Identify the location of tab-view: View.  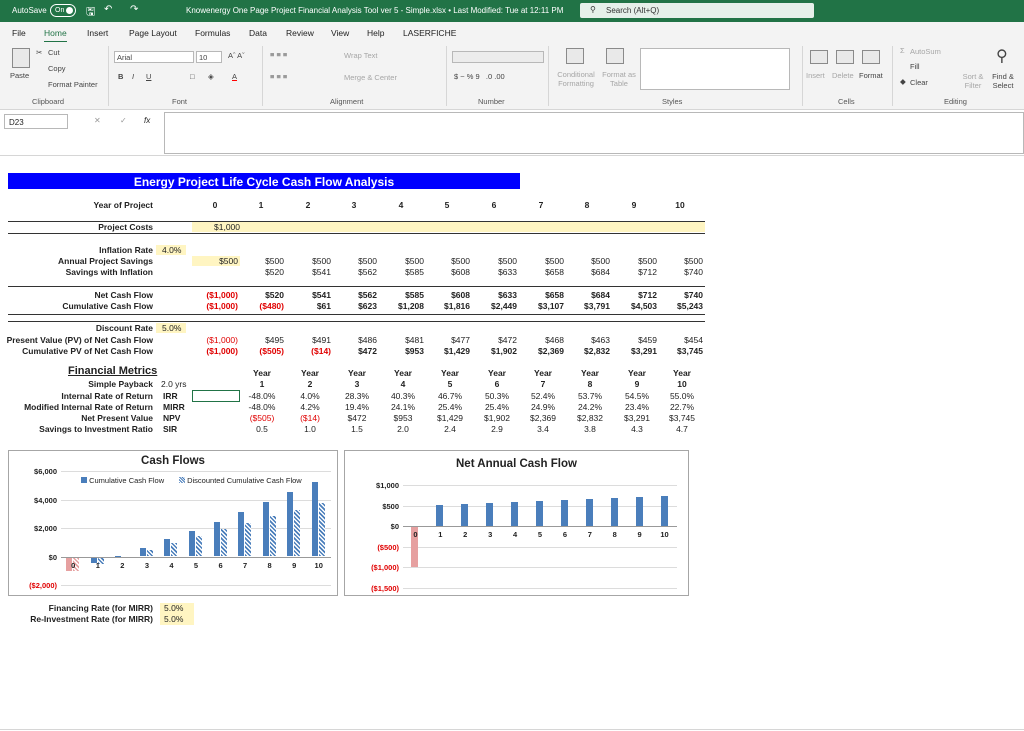
(340, 33).